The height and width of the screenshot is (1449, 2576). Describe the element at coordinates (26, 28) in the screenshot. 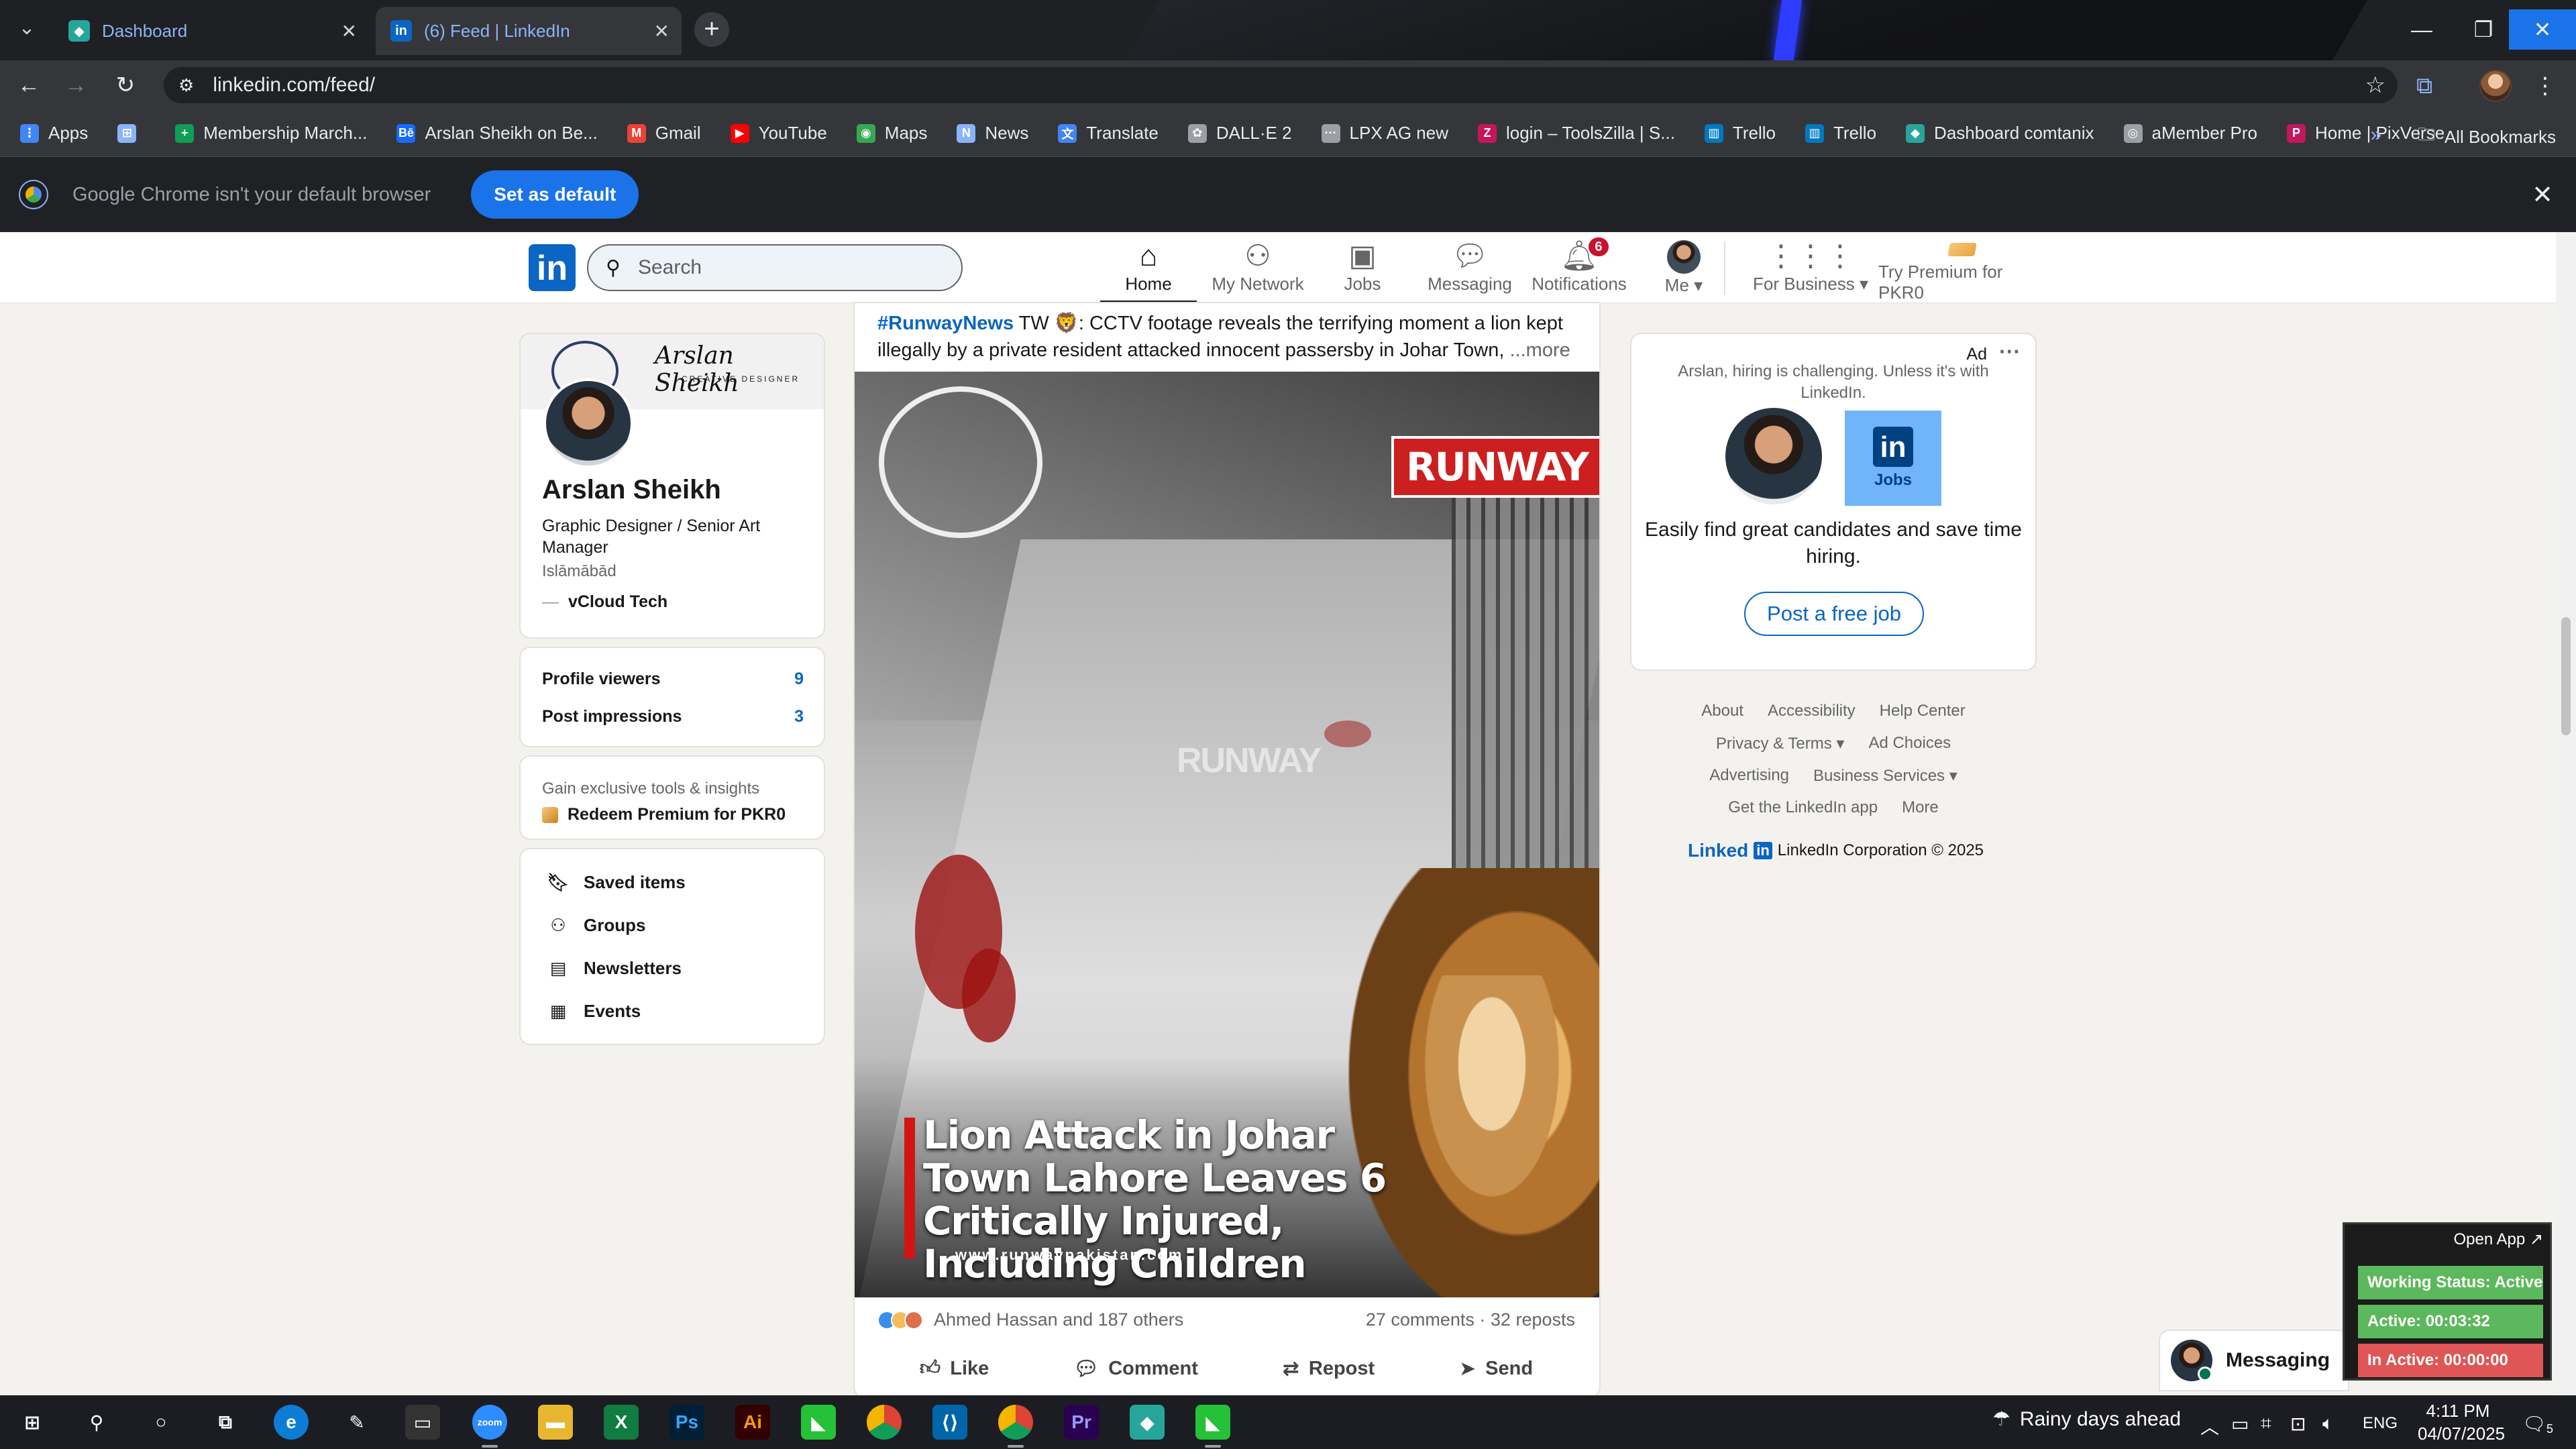

I see `tab-search-chevron-icon: ⌄` at that location.